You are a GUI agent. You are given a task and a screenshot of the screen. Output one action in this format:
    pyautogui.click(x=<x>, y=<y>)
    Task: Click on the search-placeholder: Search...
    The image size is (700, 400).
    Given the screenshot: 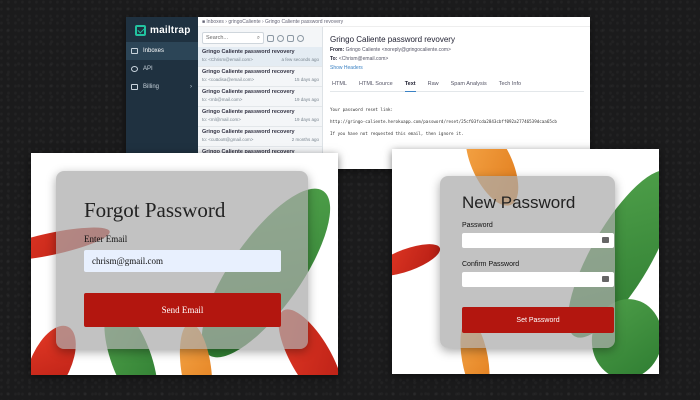 What is the action you would take?
    pyautogui.click(x=217, y=38)
    